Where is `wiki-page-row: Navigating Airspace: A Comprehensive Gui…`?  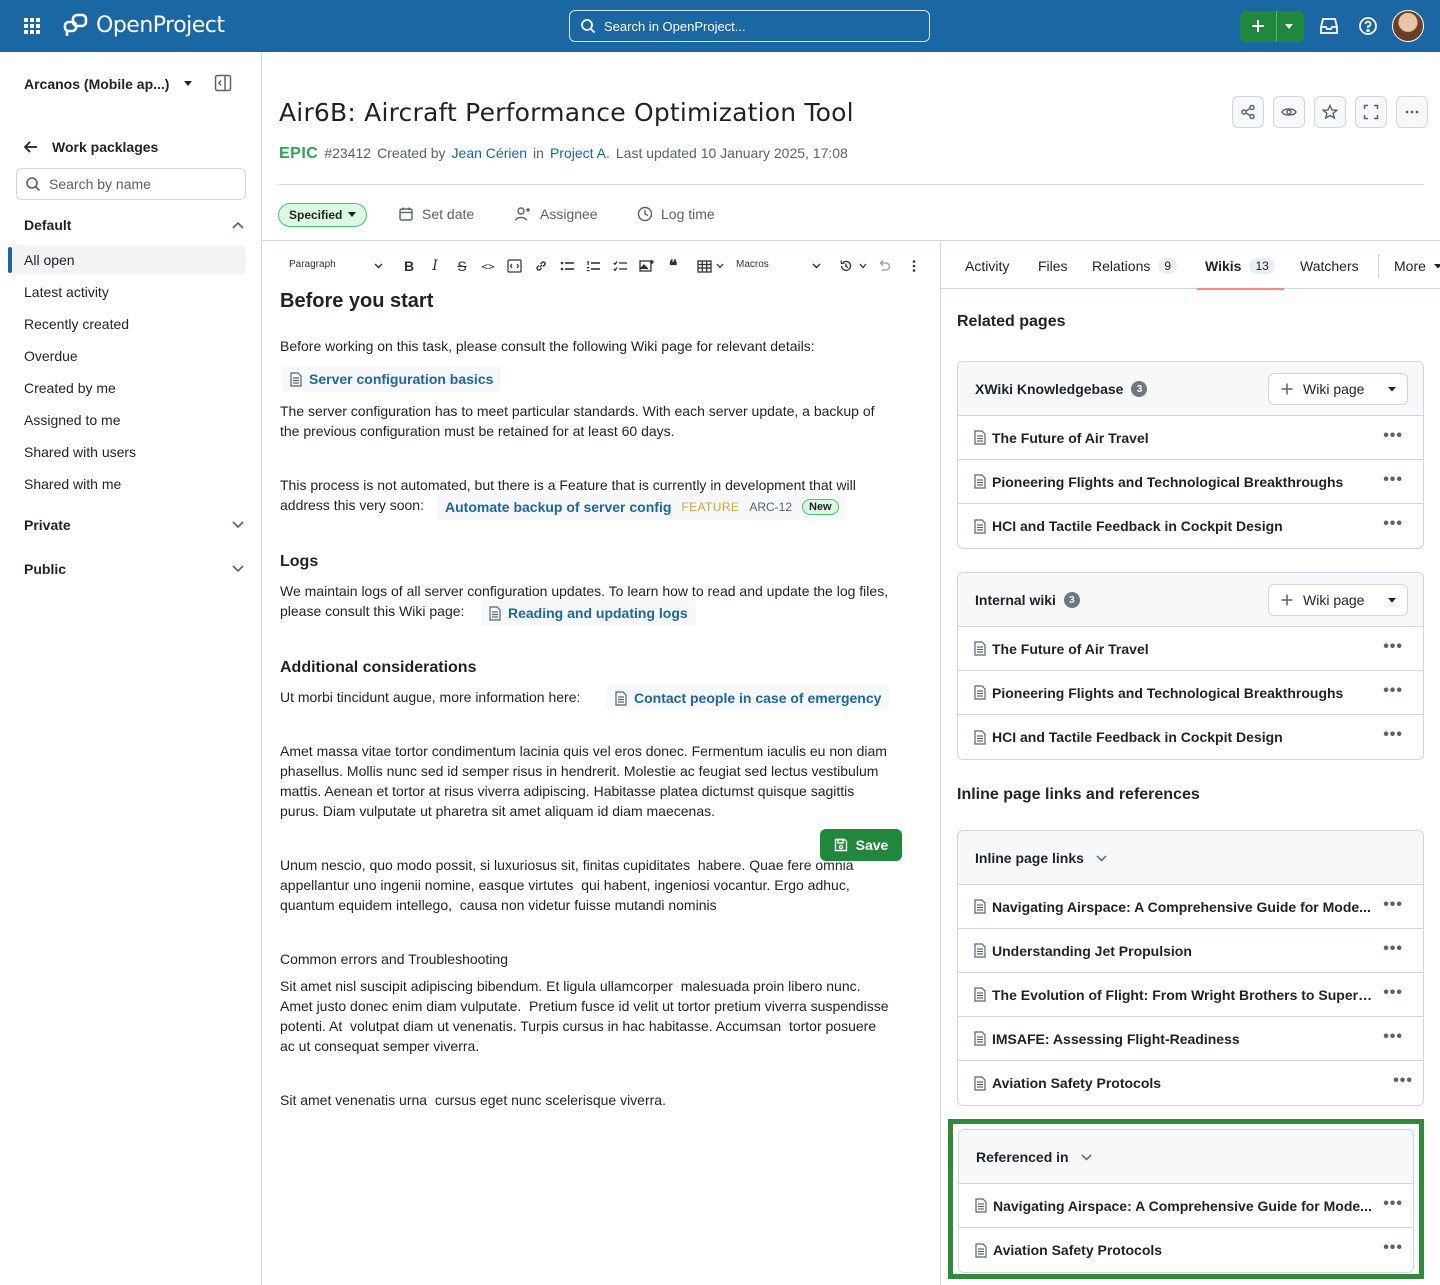 wiki-page-row: Navigating Airspace: A Comprehensive Gui… is located at coordinates (1190, 907).